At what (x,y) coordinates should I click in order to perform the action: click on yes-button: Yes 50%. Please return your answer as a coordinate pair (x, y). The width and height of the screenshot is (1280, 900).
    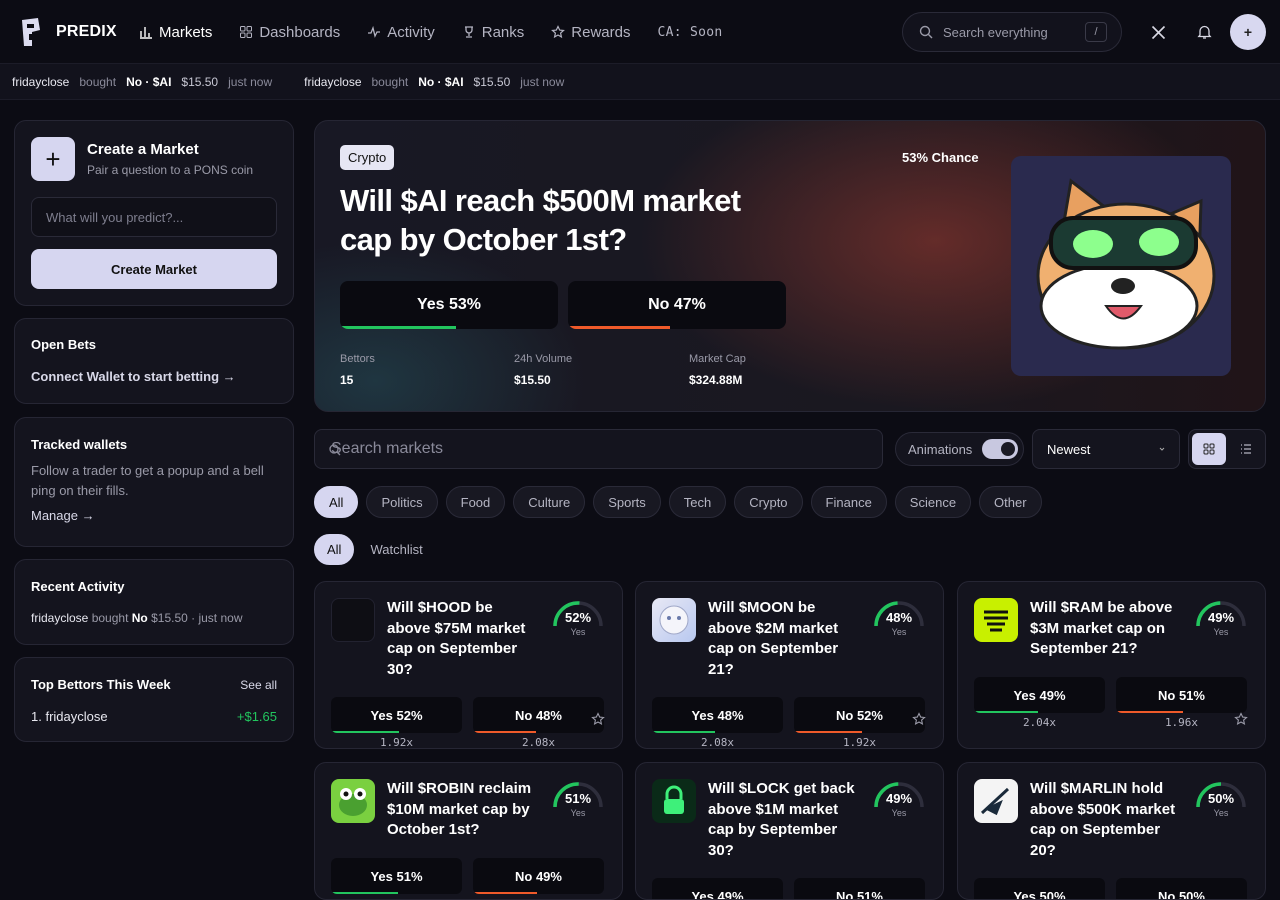
    Looking at the image, I should click on (1039, 888).